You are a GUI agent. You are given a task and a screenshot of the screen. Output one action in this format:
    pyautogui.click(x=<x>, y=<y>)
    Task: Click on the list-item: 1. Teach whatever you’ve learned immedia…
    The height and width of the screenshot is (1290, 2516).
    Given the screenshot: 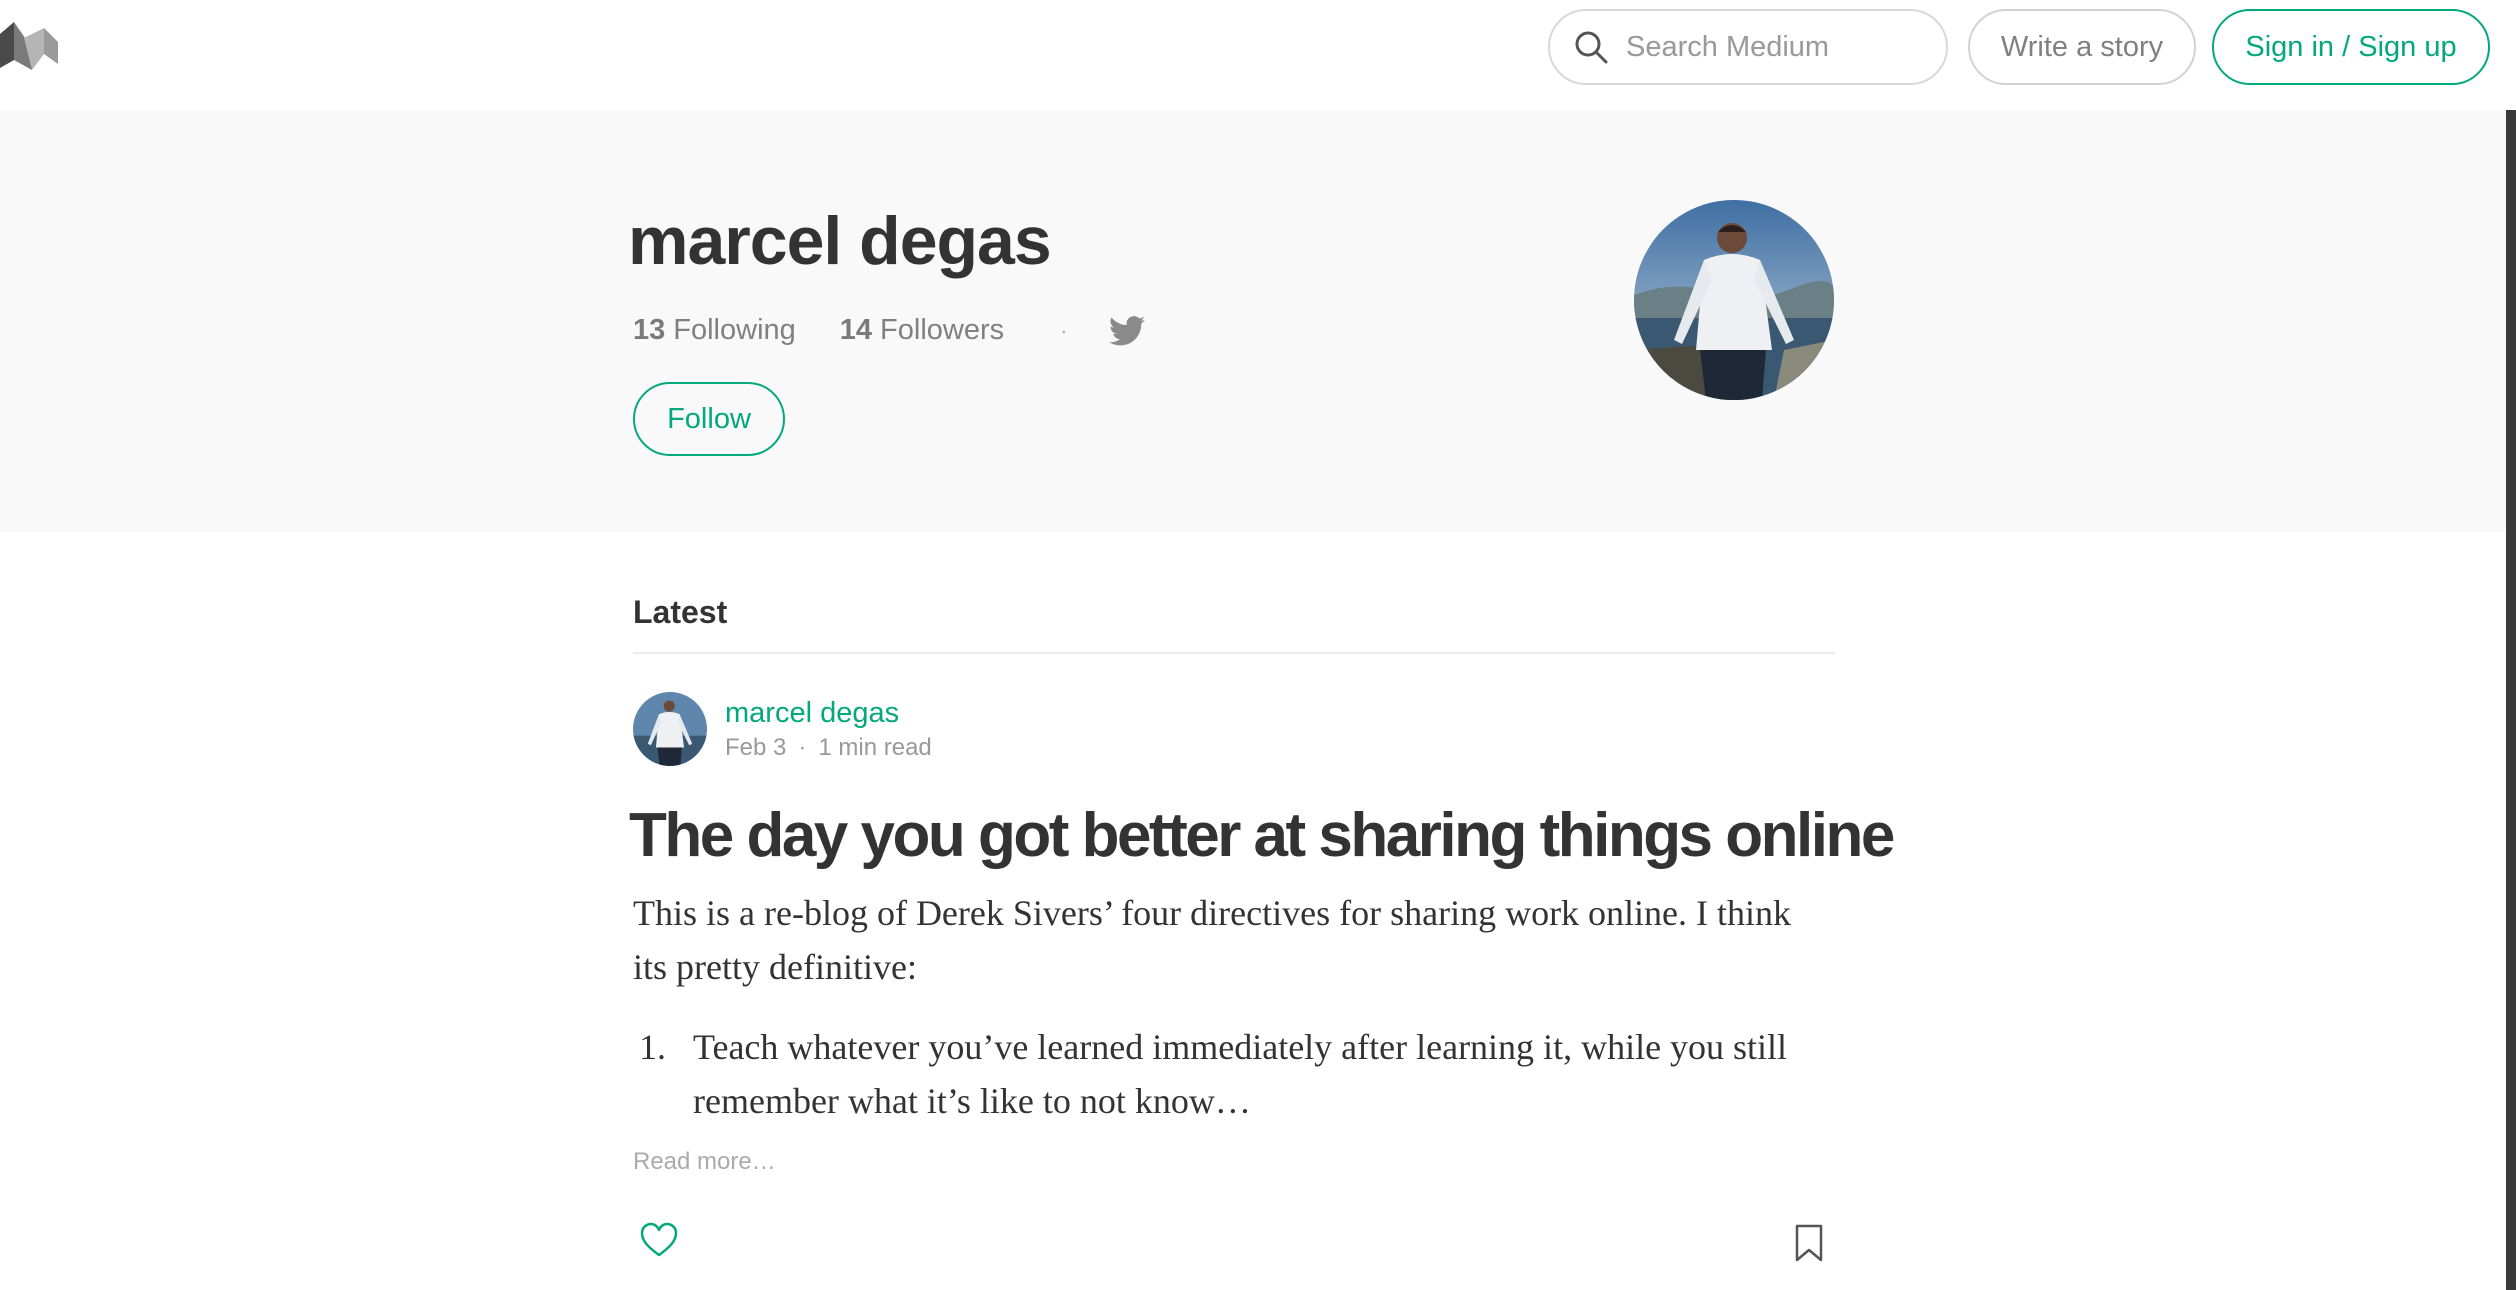 What is the action you would take?
    pyautogui.click(x=1233, y=1074)
    